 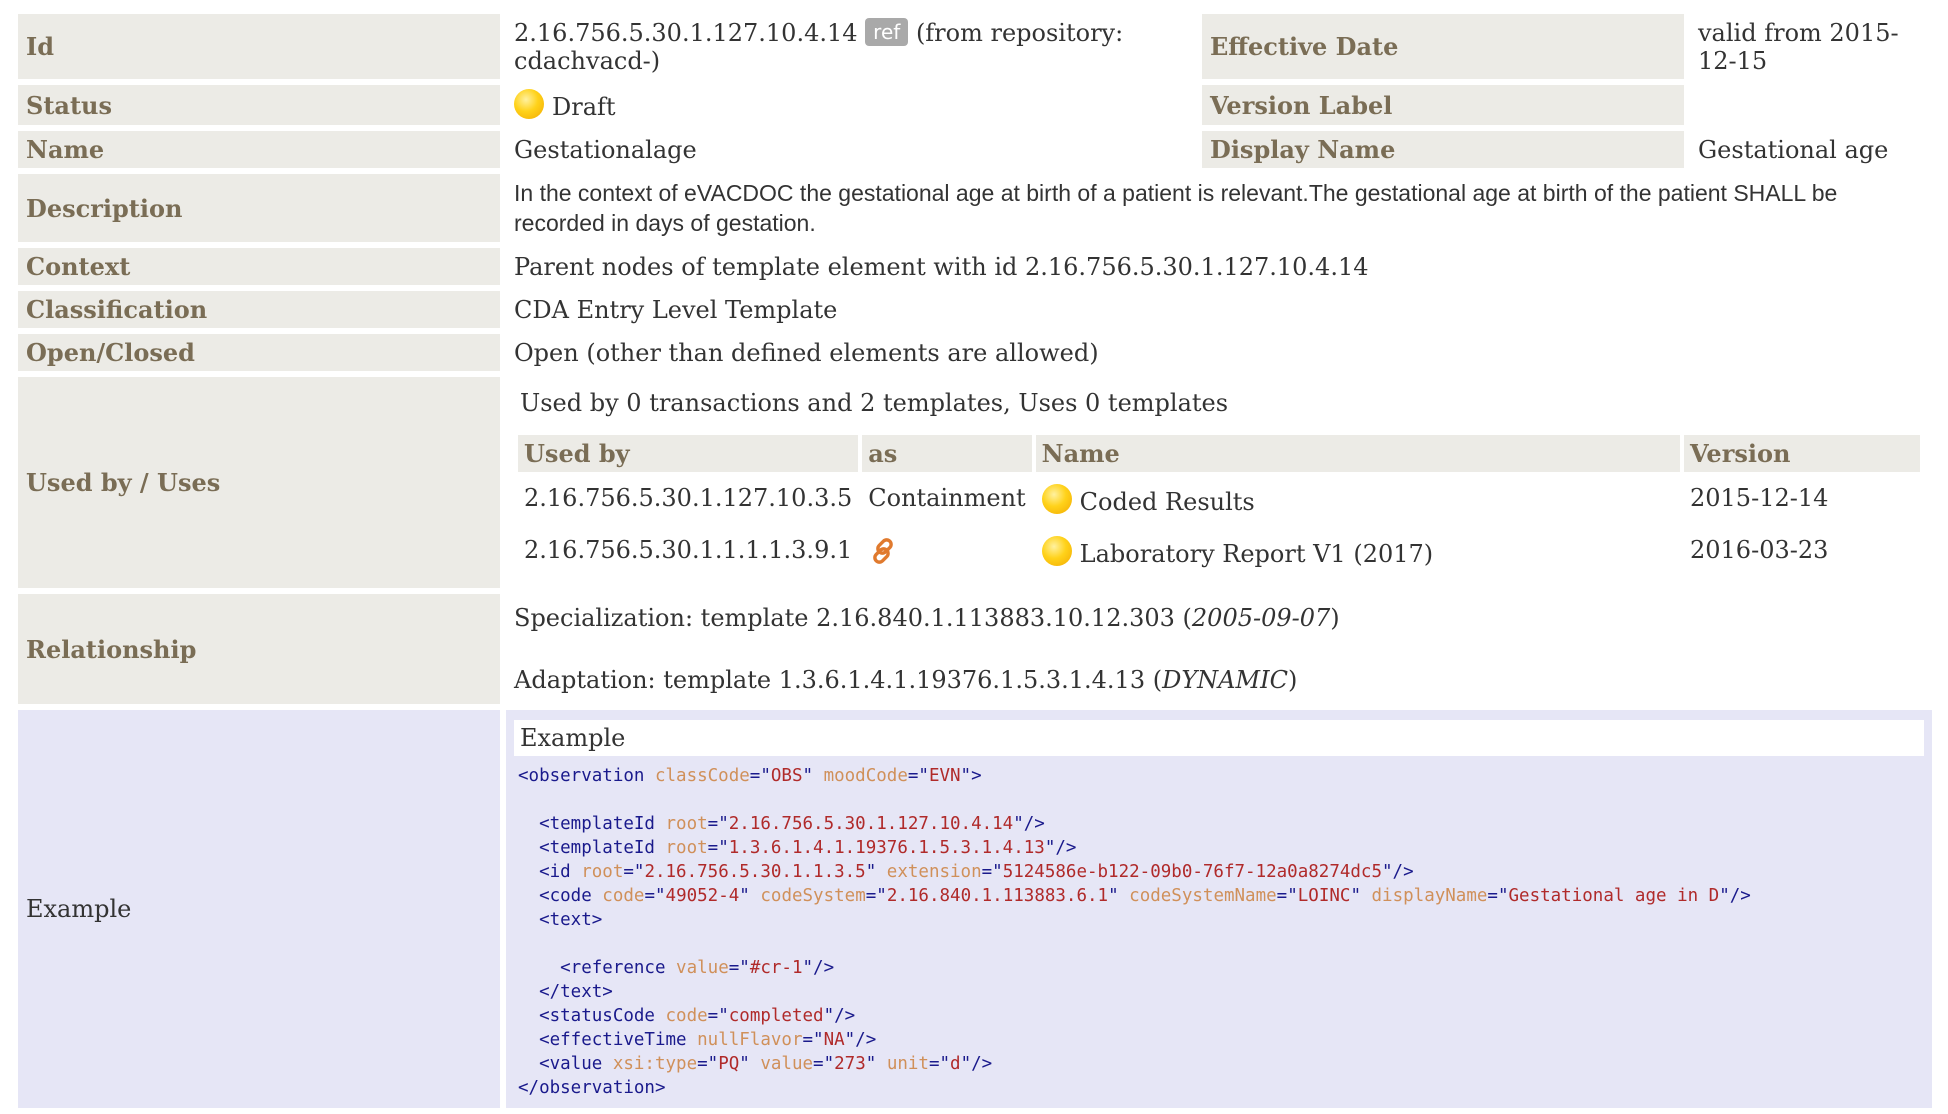 I want to click on code-attribute-value: 2.16.756.5.30.1.127.10.4.14, so click(x=871, y=824).